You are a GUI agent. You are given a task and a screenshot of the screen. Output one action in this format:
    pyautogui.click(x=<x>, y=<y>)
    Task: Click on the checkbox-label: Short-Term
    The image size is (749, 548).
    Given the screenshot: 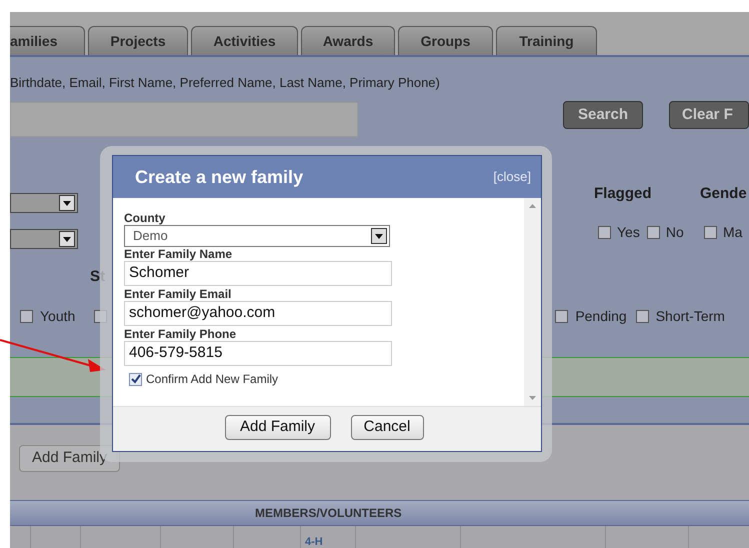 What is the action you would take?
    pyautogui.click(x=690, y=316)
    